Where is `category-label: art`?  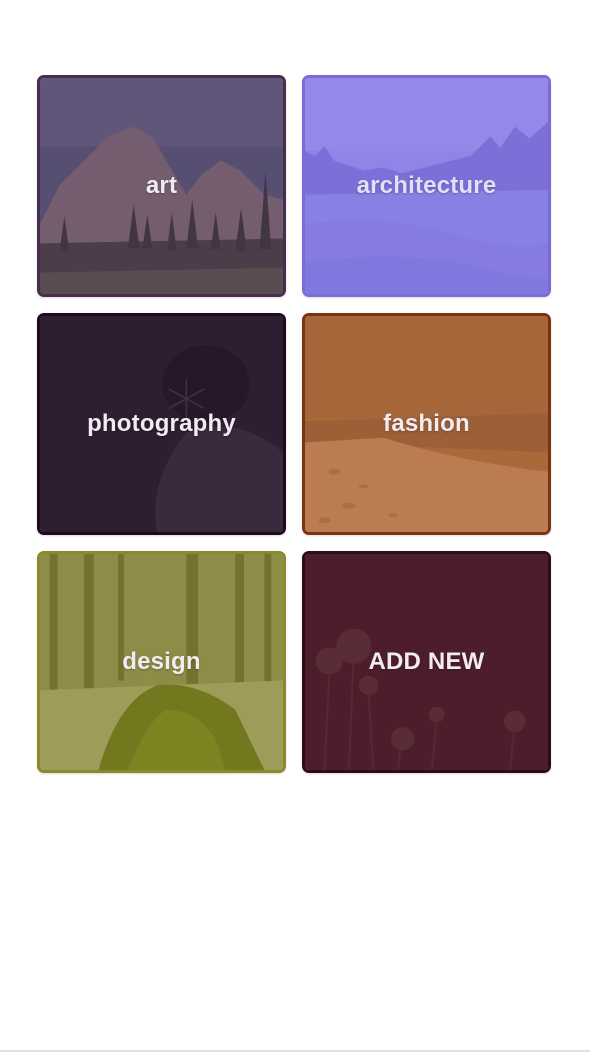 category-label: art is located at coordinates (161, 185).